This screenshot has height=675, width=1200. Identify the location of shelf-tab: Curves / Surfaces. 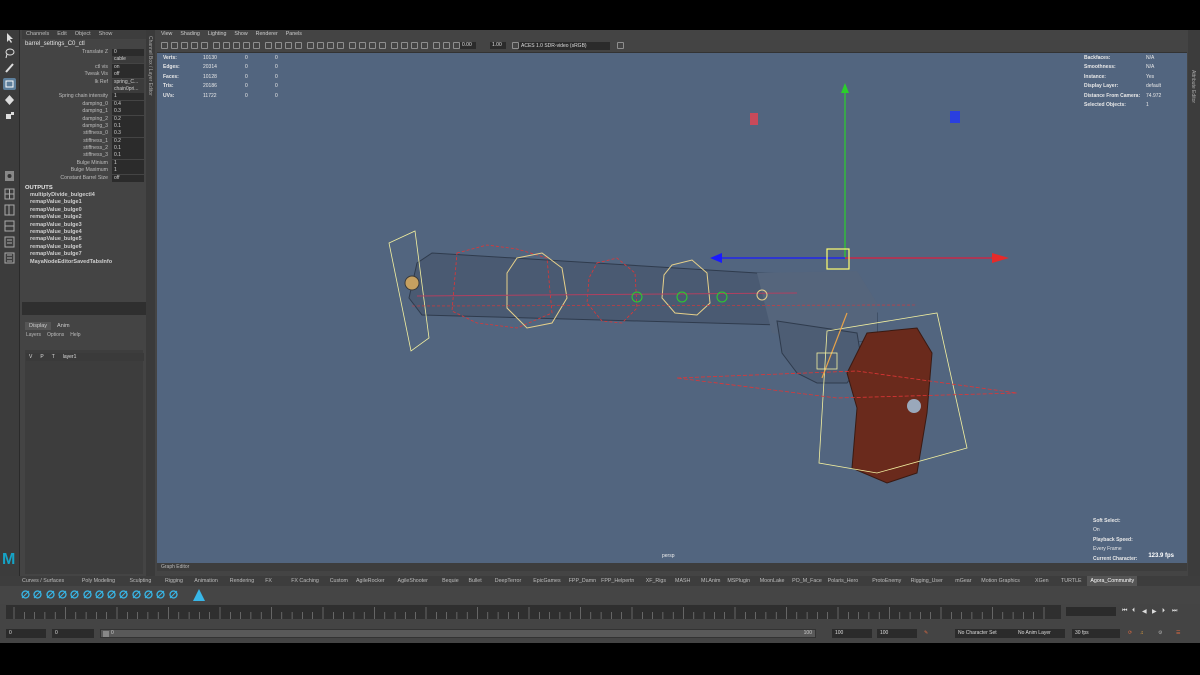
(43, 581).